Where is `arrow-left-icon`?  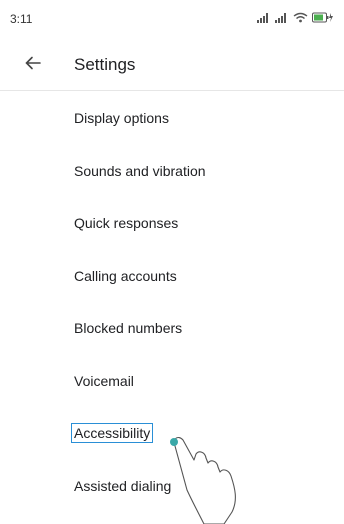
arrow-left-icon is located at coordinates (33, 65).